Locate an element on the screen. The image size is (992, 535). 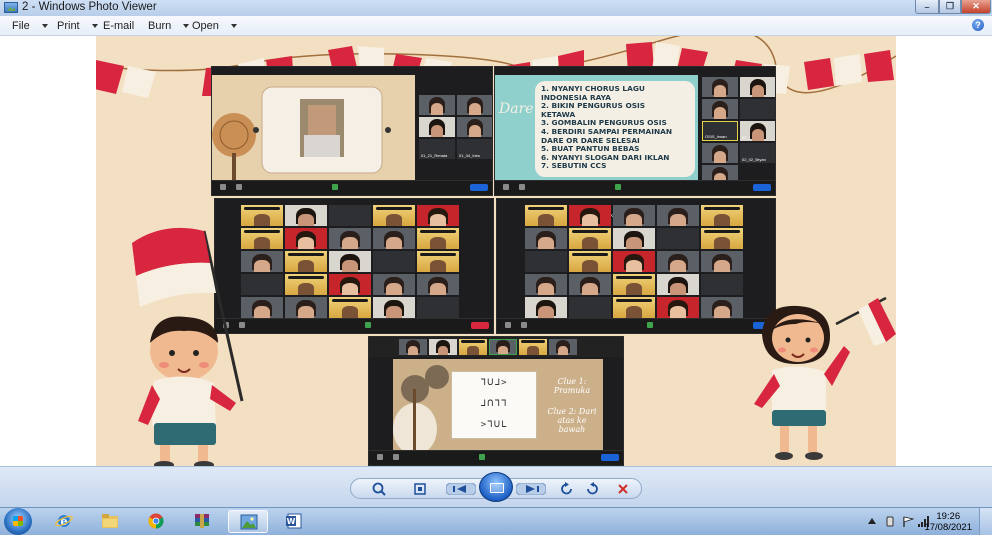
zoom-screenshot-1: 01_21_Renata 01_34_Ines is located at coordinates (352, 131).